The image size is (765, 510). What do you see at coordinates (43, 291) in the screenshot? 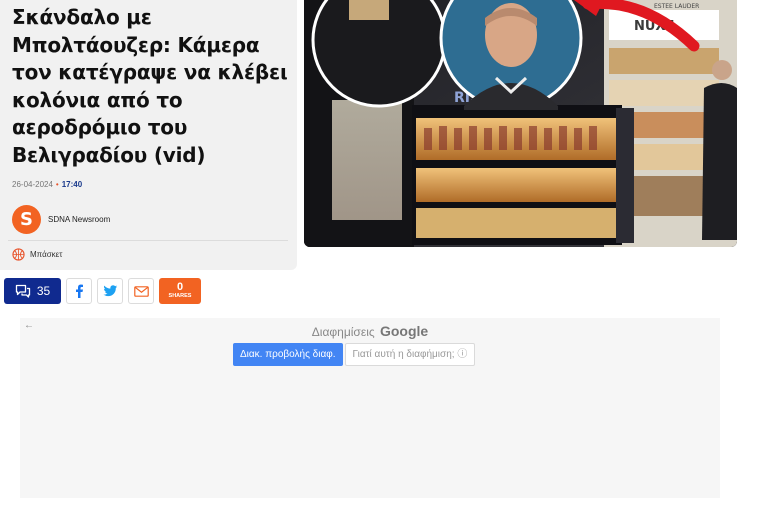
I see `comments-count: 35` at bounding box center [43, 291].